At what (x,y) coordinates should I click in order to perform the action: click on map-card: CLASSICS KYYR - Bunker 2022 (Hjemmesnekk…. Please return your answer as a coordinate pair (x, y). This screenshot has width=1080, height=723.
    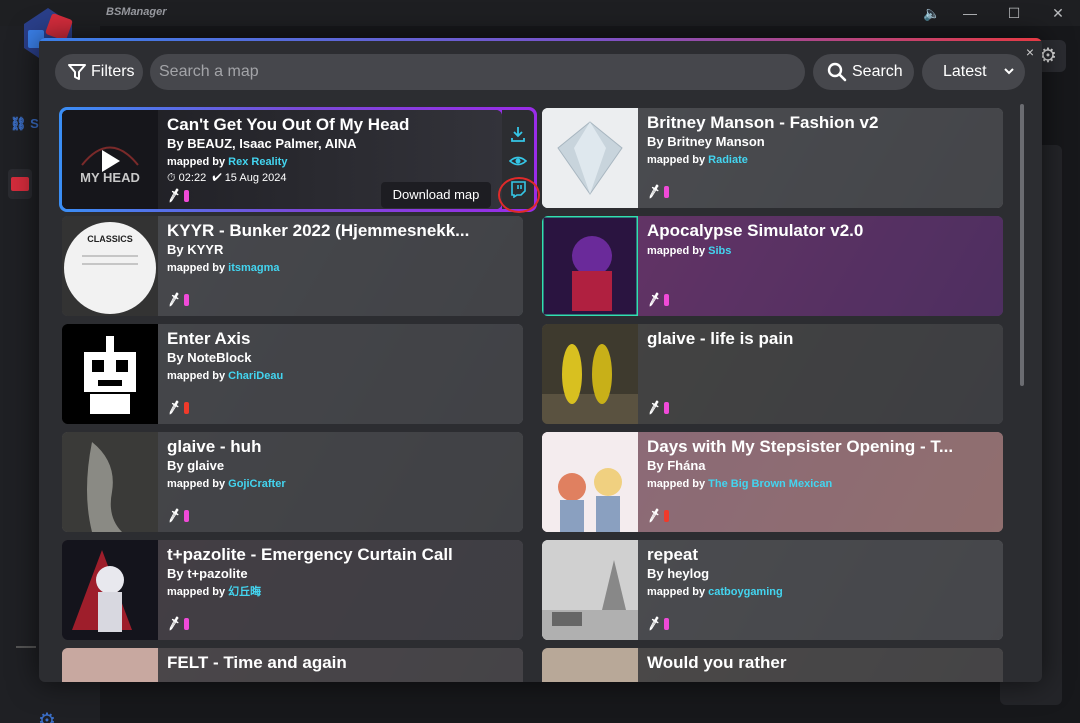
    Looking at the image, I should click on (292, 266).